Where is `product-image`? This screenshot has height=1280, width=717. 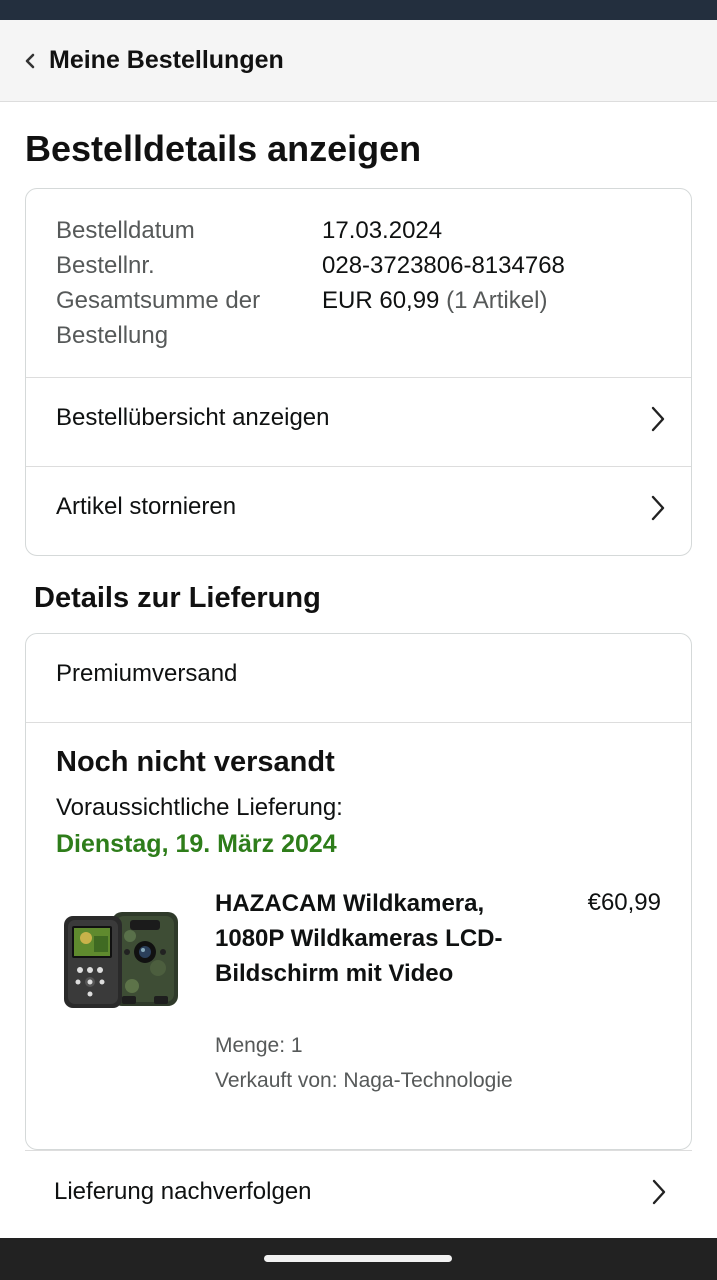 product-image is located at coordinates (121, 962).